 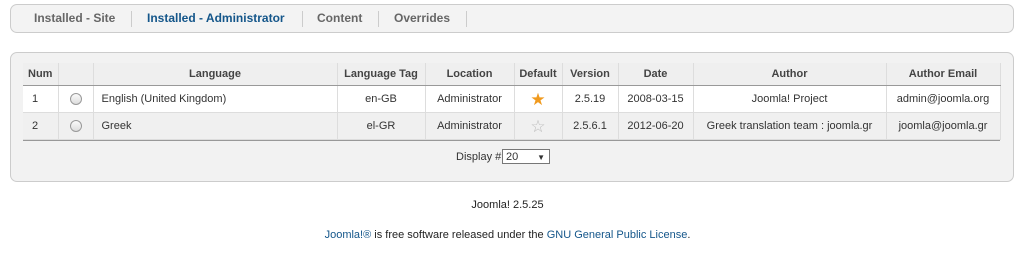 What do you see at coordinates (507, 205) in the screenshot?
I see `joomla-version: Joomla! 2.5.25` at bounding box center [507, 205].